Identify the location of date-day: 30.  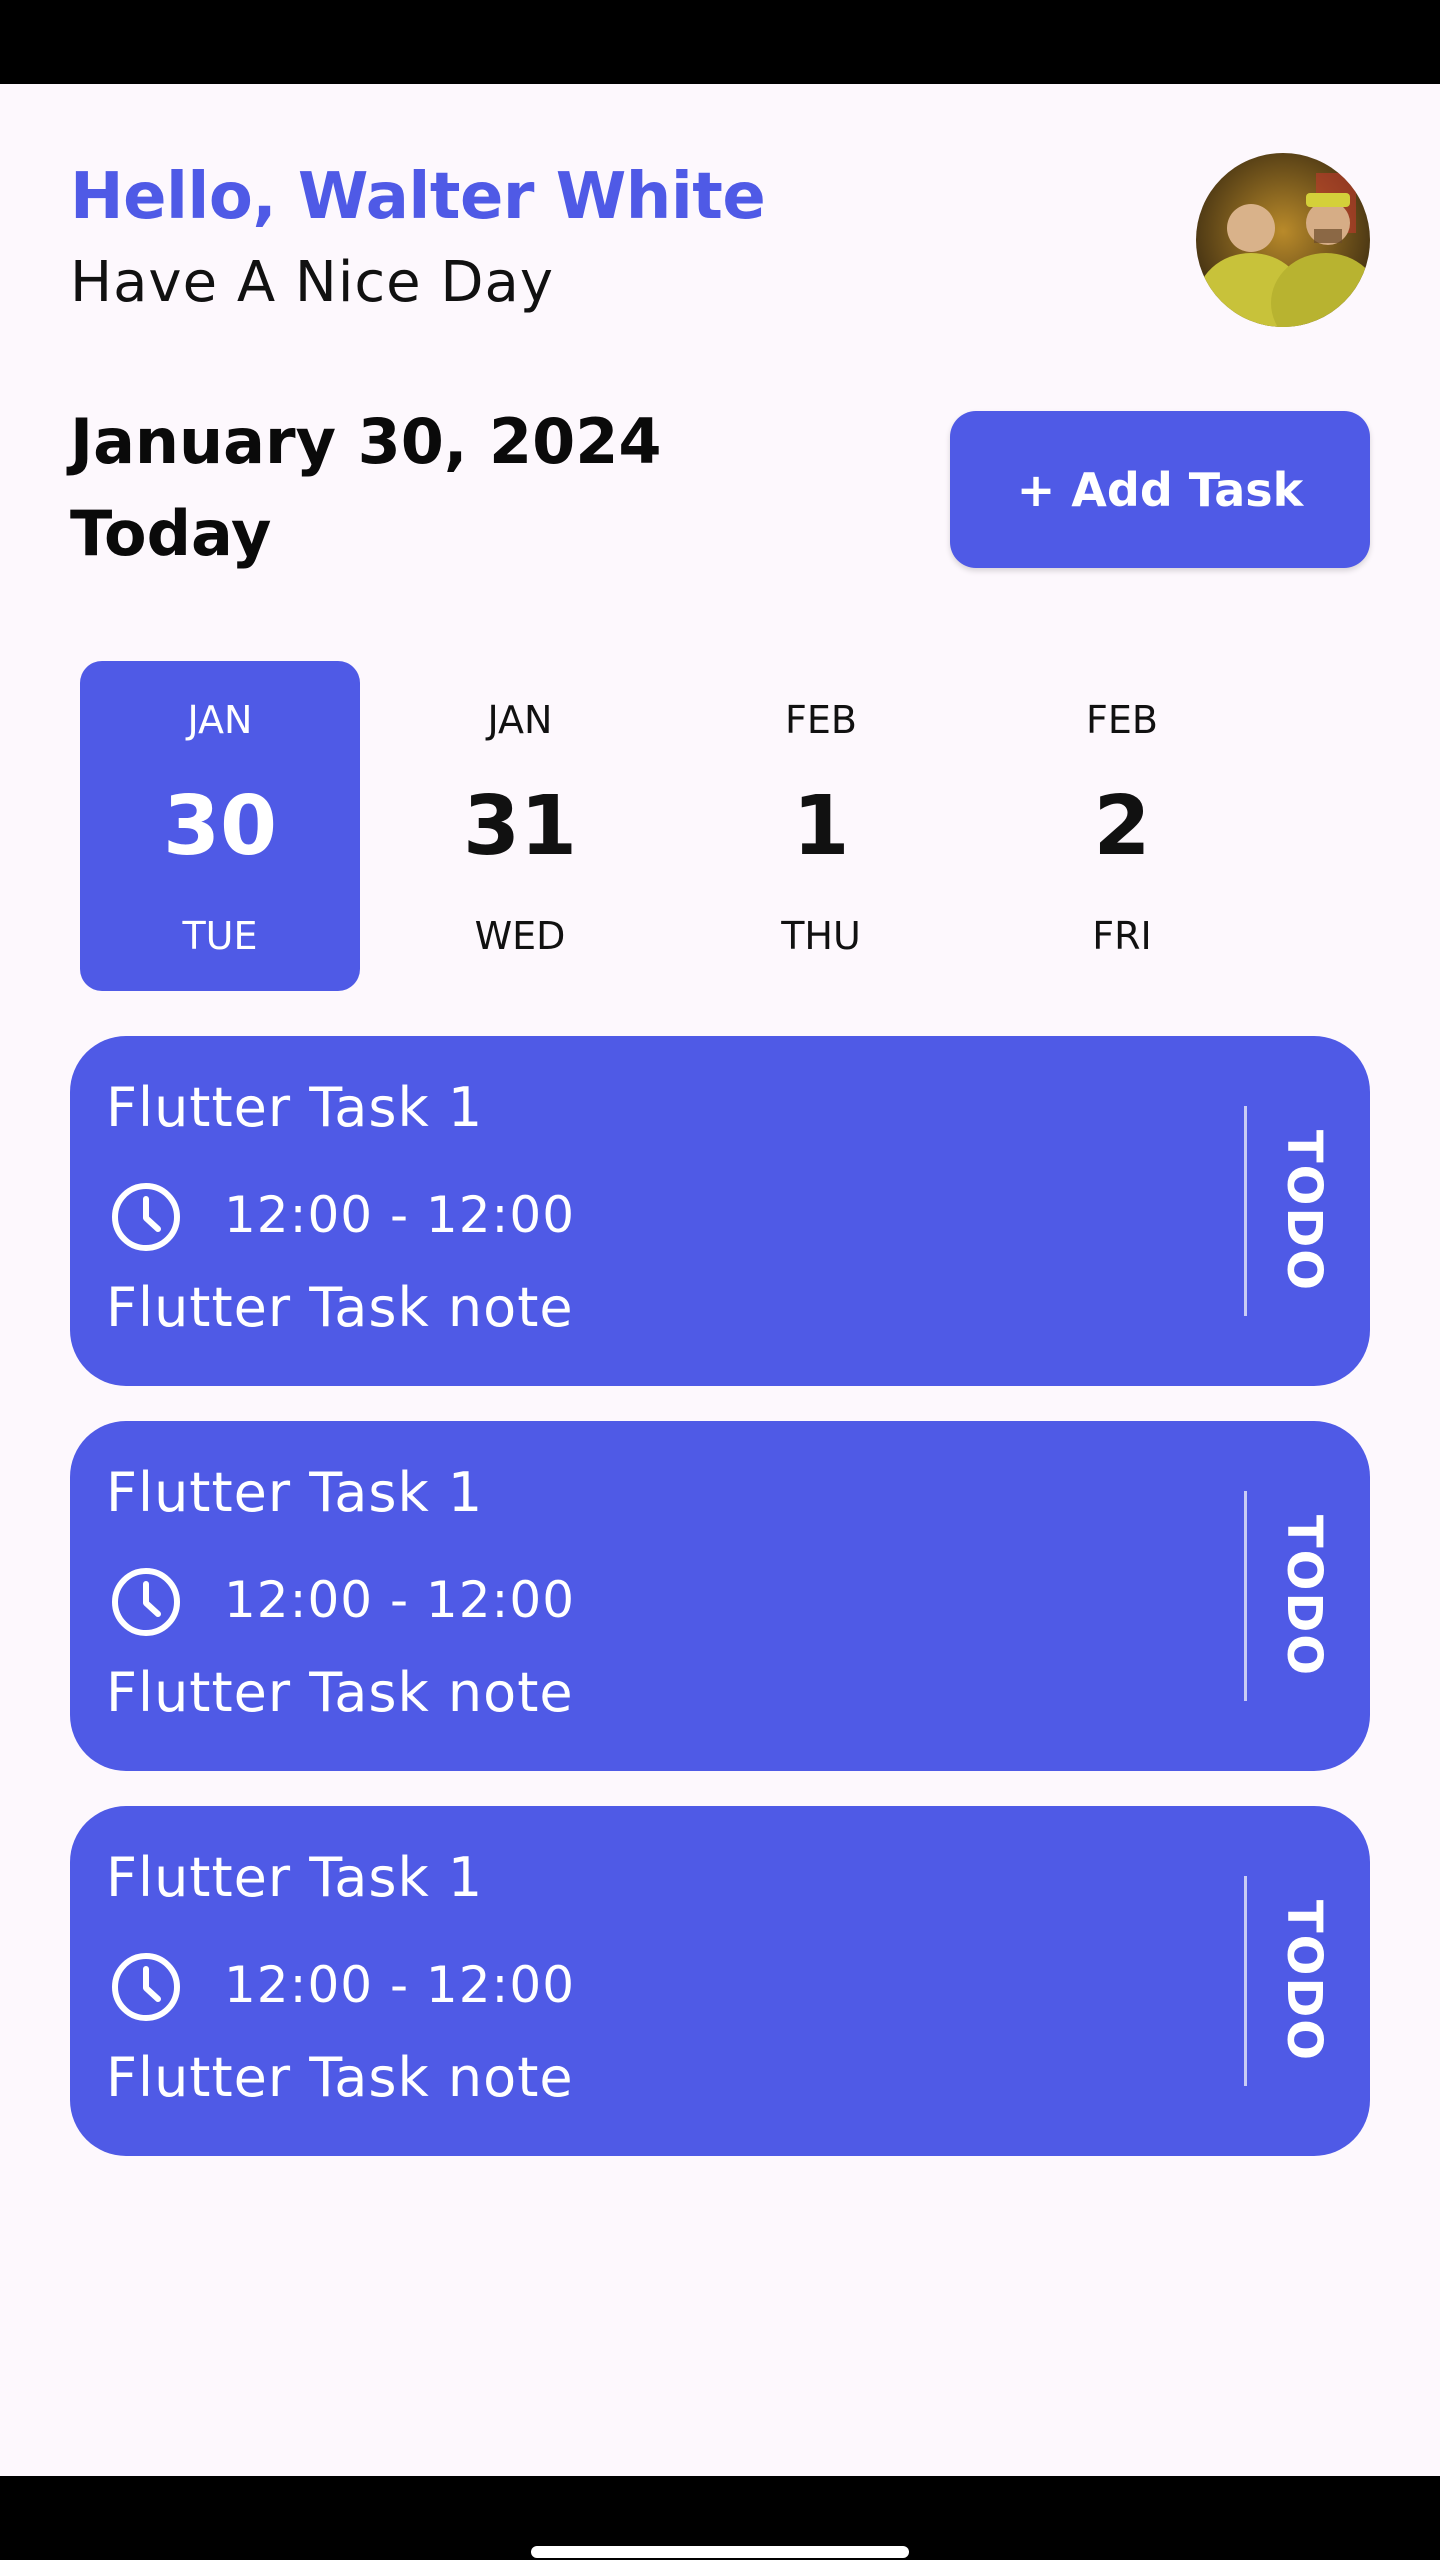
(220, 826).